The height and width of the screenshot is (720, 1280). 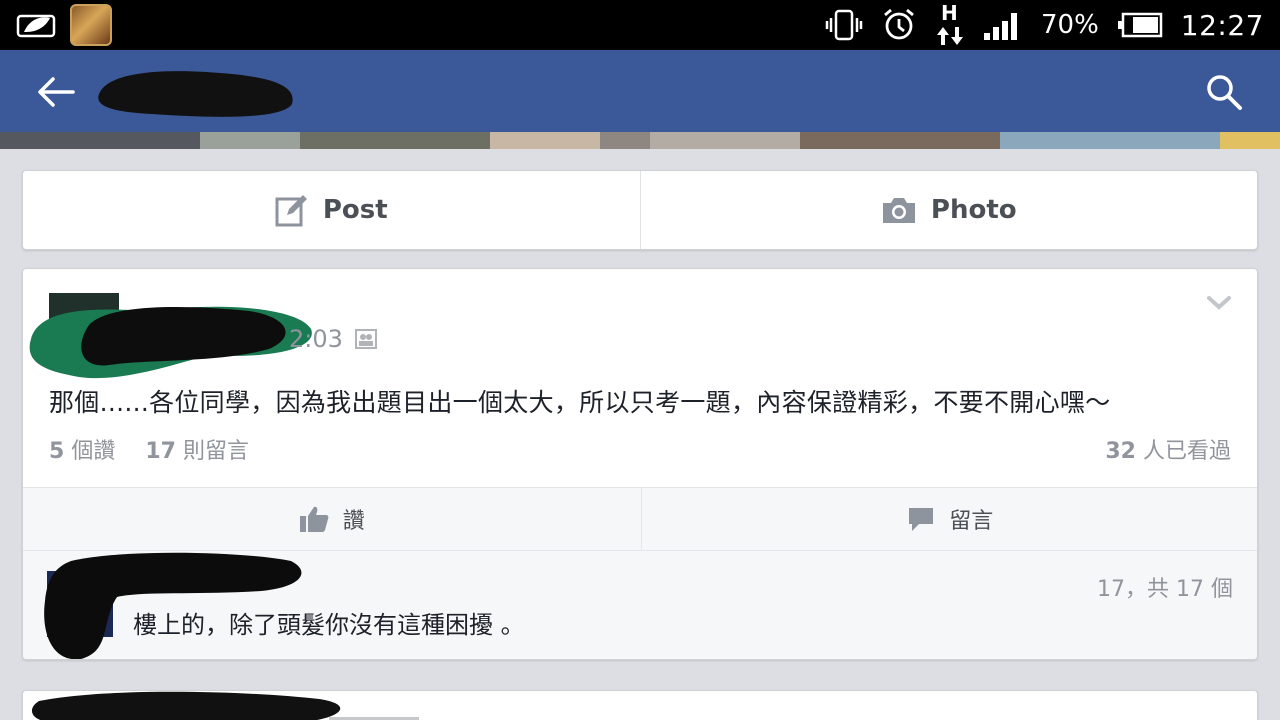 I want to click on data-arrows-icon, so click(x=950, y=36).